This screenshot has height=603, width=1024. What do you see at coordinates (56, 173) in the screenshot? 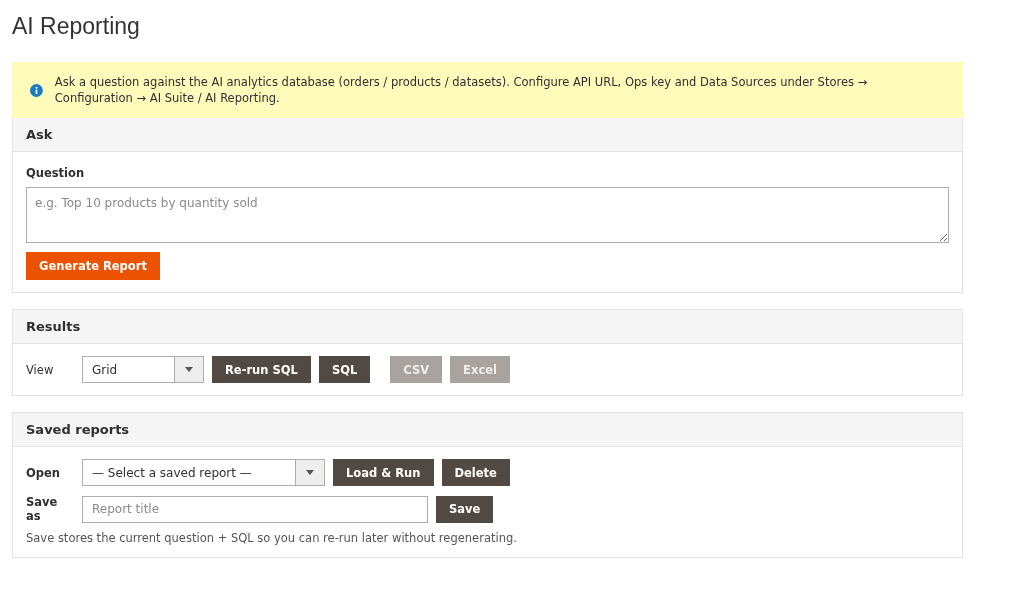
I see `field-label: Question` at bounding box center [56, 173].